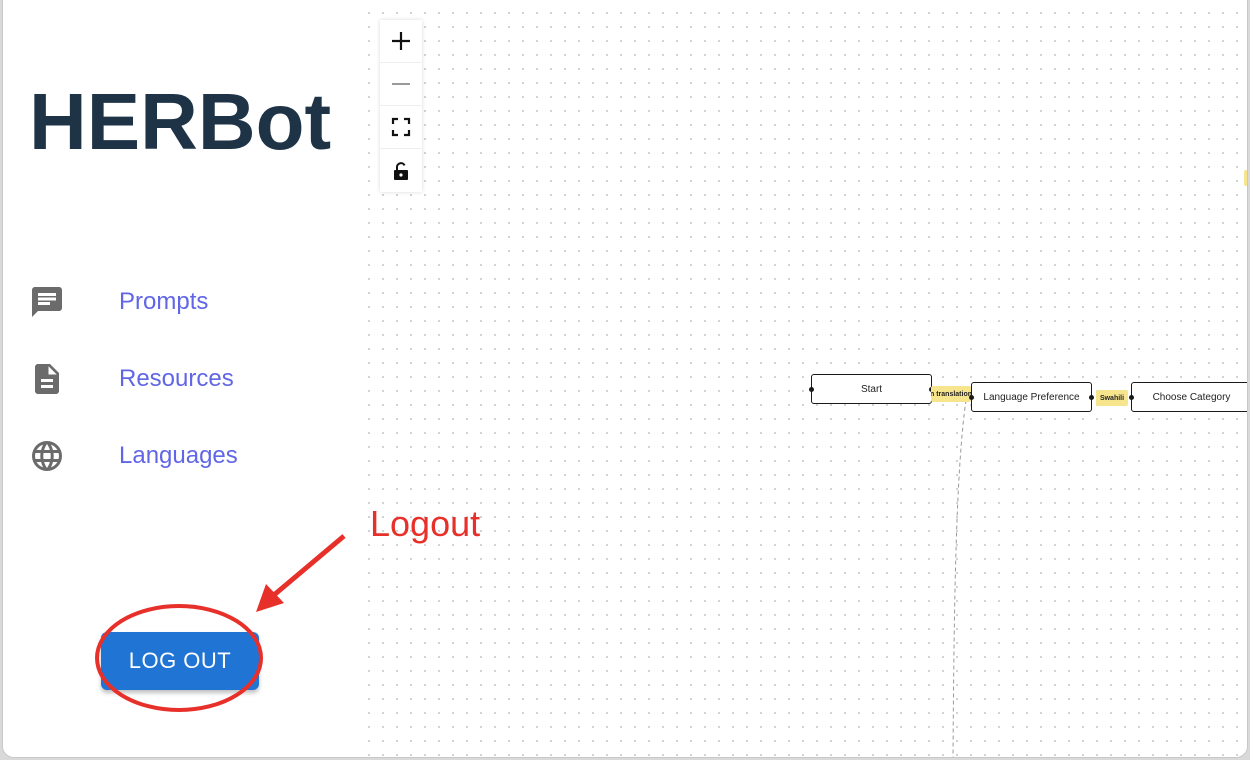  What do you see at coordinates (180, 661) in the screenshot?
I see `logout-button: LOG OUT` at bounding box center [180, 661].